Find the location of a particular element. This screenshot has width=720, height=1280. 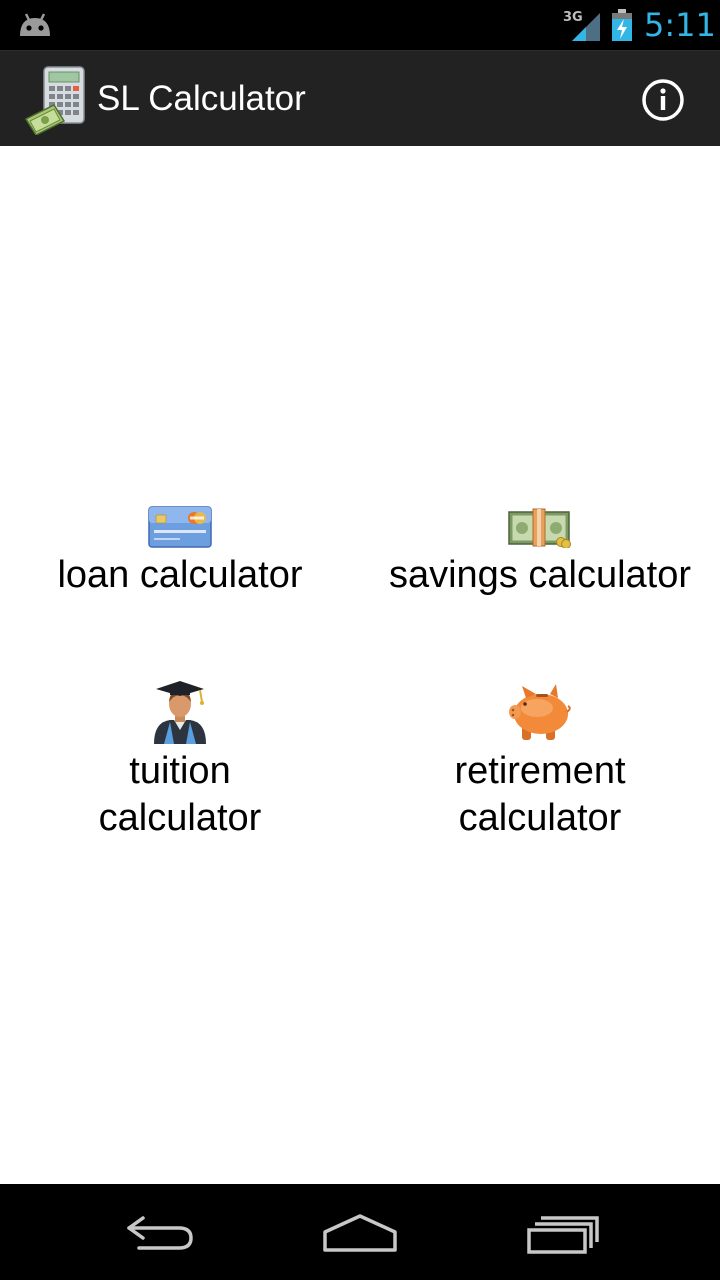

piggy-bank-icon is located at coordinates (540, 712).